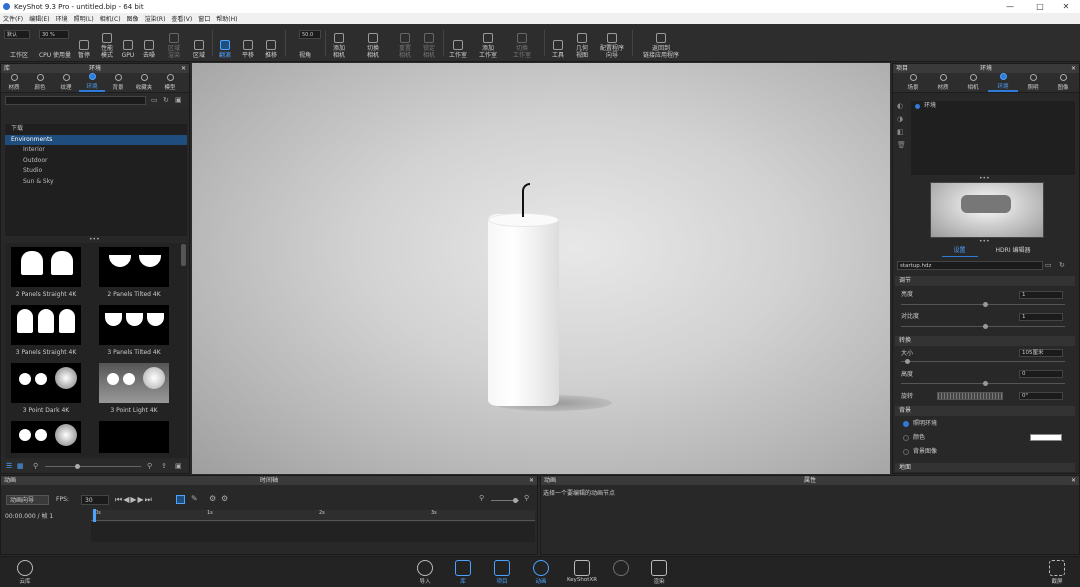  I want to click on contrast-input: 1, so click(1041, 317).